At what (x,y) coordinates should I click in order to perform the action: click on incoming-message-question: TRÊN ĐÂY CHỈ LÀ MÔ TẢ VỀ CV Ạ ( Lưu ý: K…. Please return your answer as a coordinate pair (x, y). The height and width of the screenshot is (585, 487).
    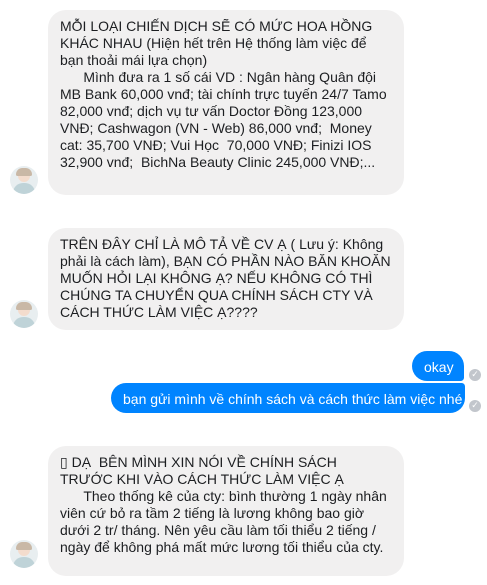
    Looking at the image, I should click on (226, 279).